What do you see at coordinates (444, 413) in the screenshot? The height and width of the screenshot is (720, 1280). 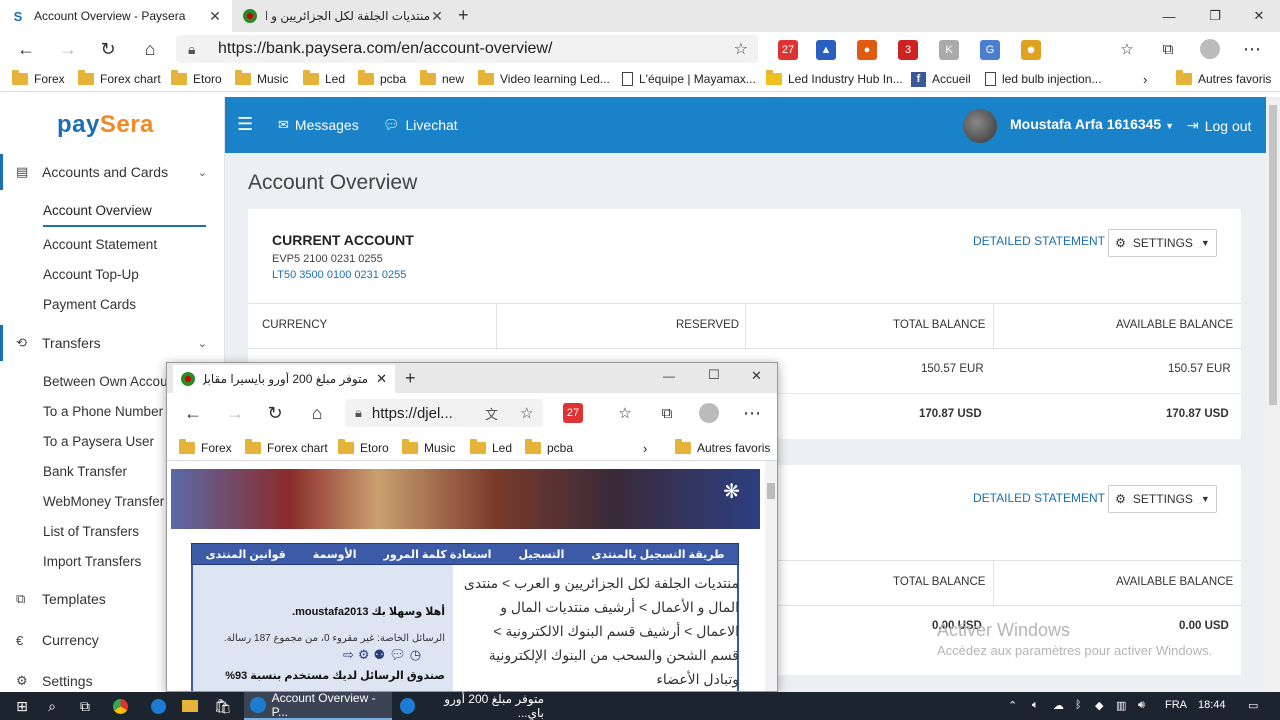 I see `popup-url-field: 🔒︎ https://djel... 文 ☆` at bounding box center [444, 413].